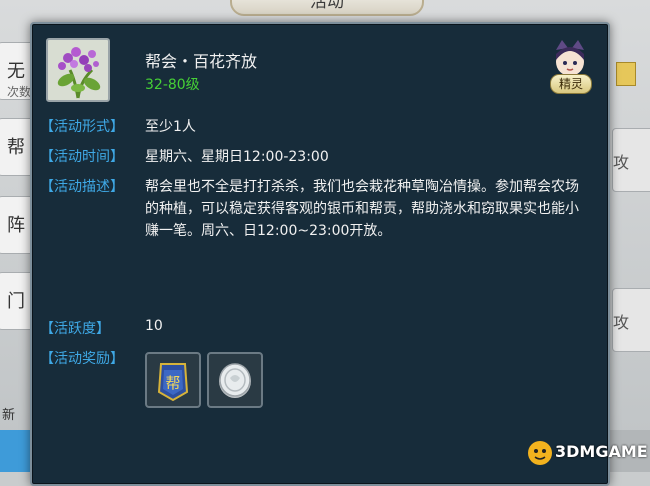 The width and height of the screenshot is (650, 486). I want to click on window-title-tab: 活动, so click(327, 8).